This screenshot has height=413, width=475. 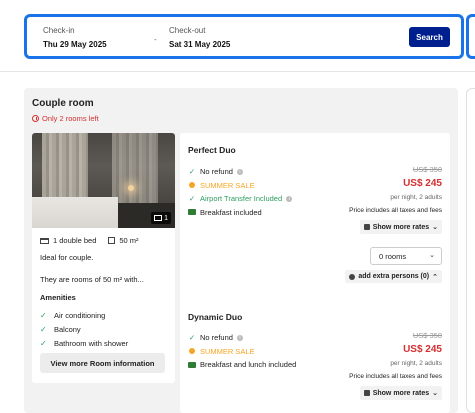 I want to click on image-icon, so click(x=158, y=218).